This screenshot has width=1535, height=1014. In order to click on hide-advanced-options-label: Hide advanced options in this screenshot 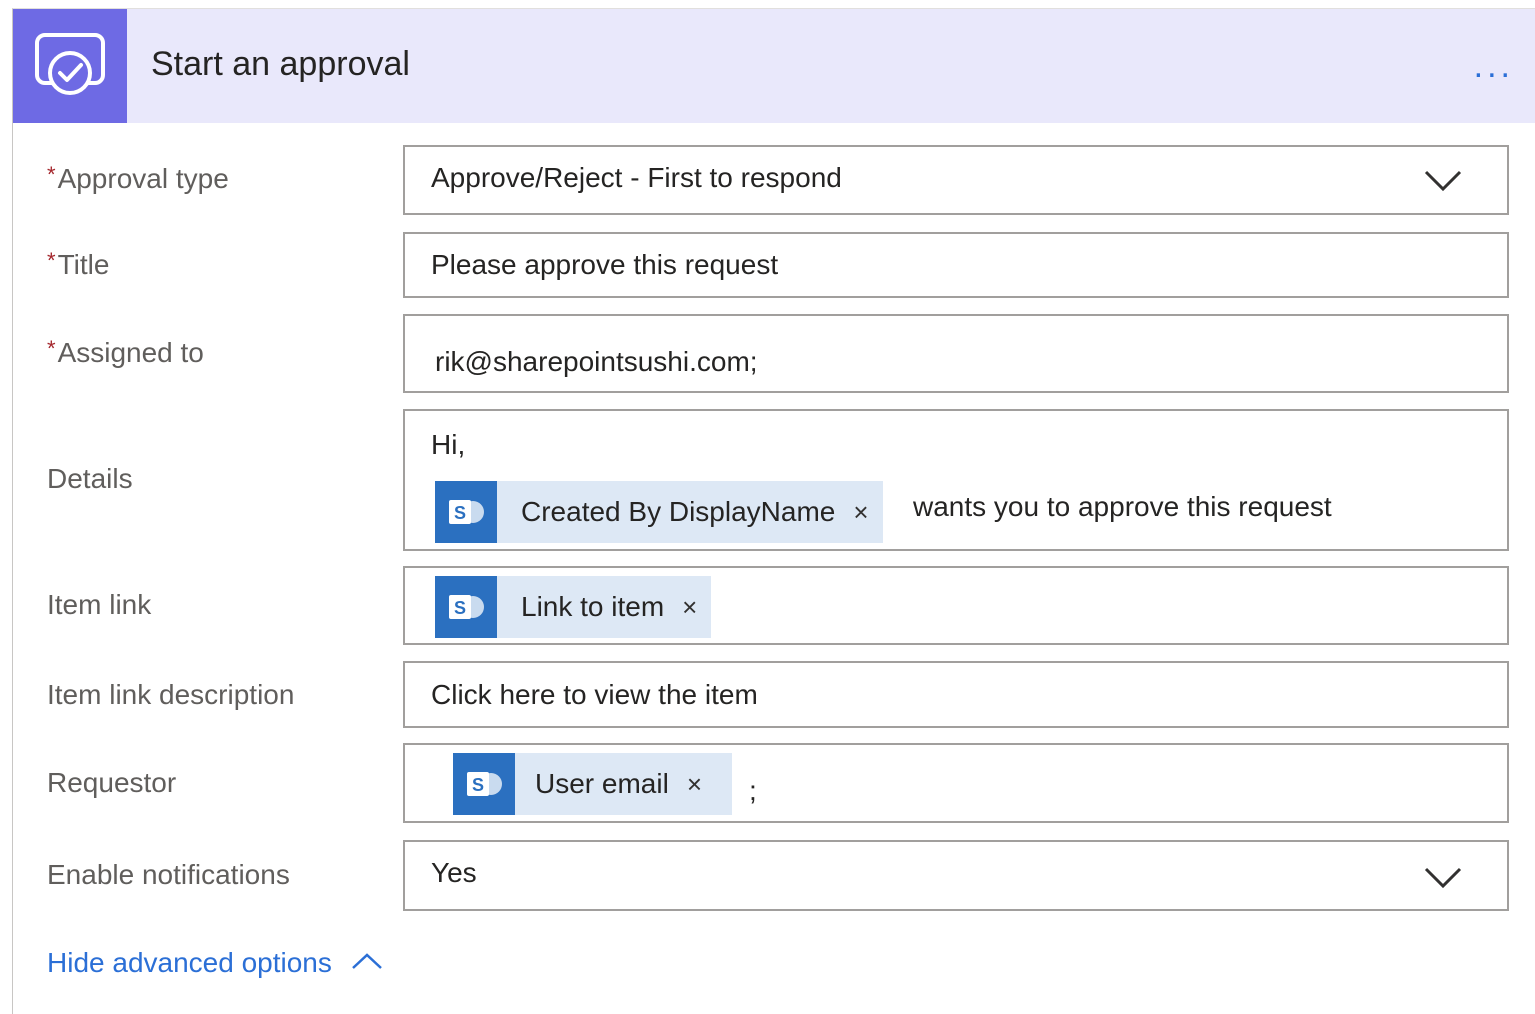, I will do `click(189, 962)`.